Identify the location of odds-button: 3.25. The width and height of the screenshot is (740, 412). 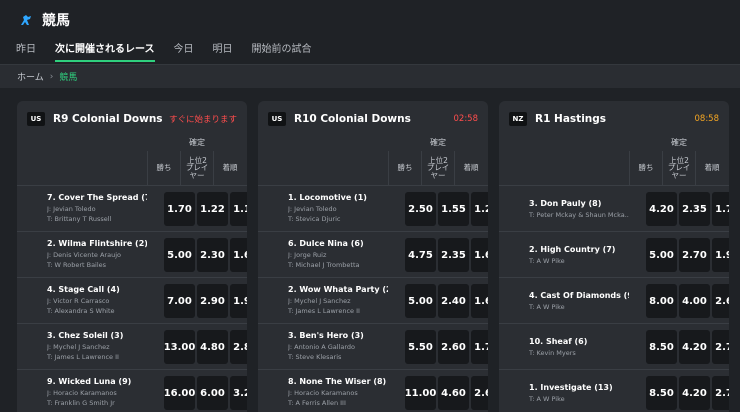
(238, 393).